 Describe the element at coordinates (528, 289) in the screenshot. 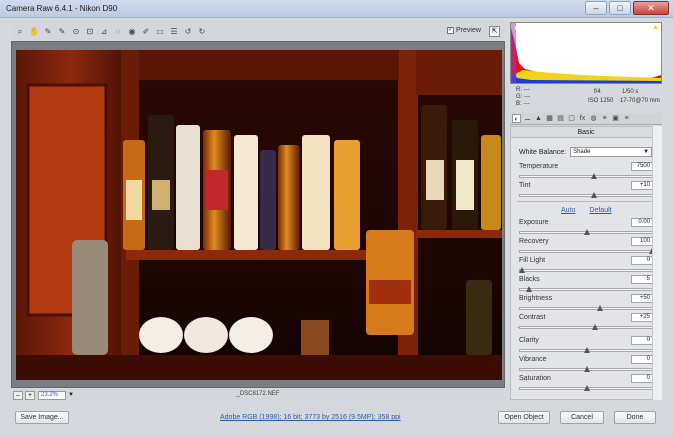

I see `blacks-thumb` at that location.